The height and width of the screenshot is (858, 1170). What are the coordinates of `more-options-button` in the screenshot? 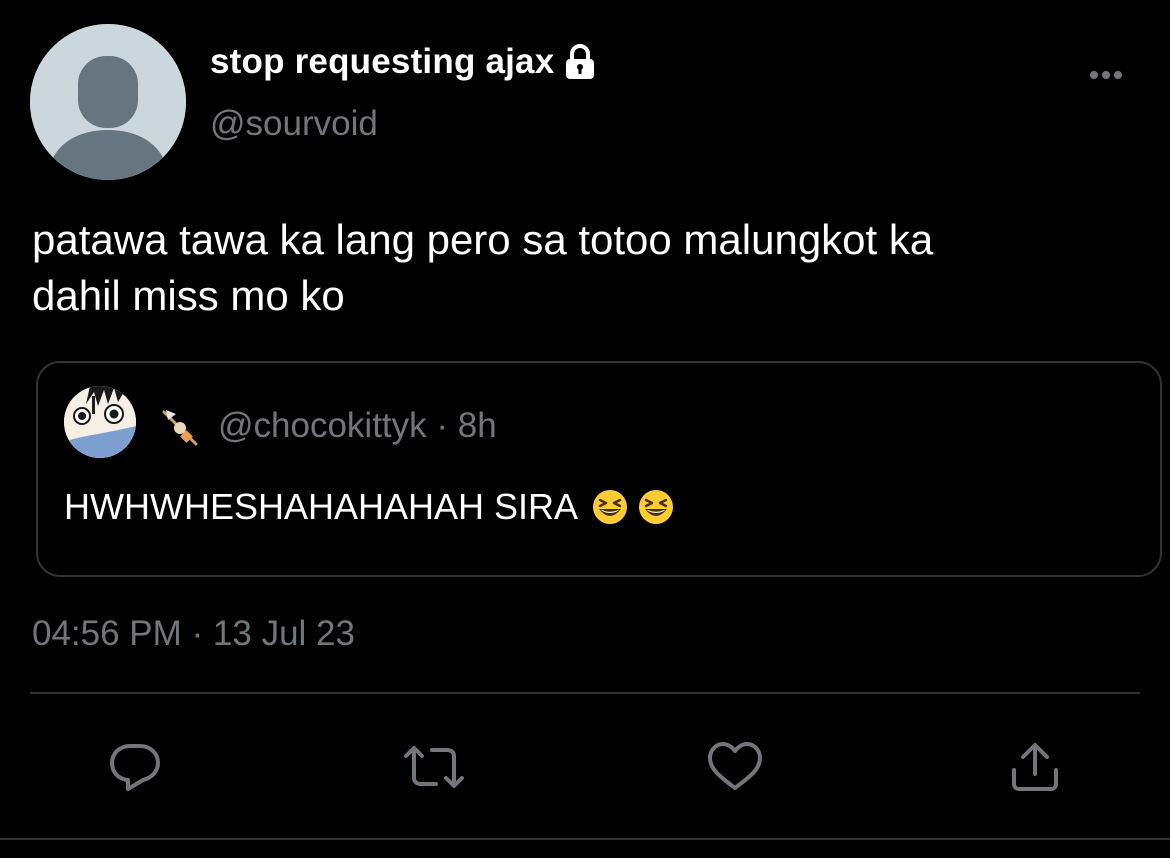 It's located at (1106, 75).